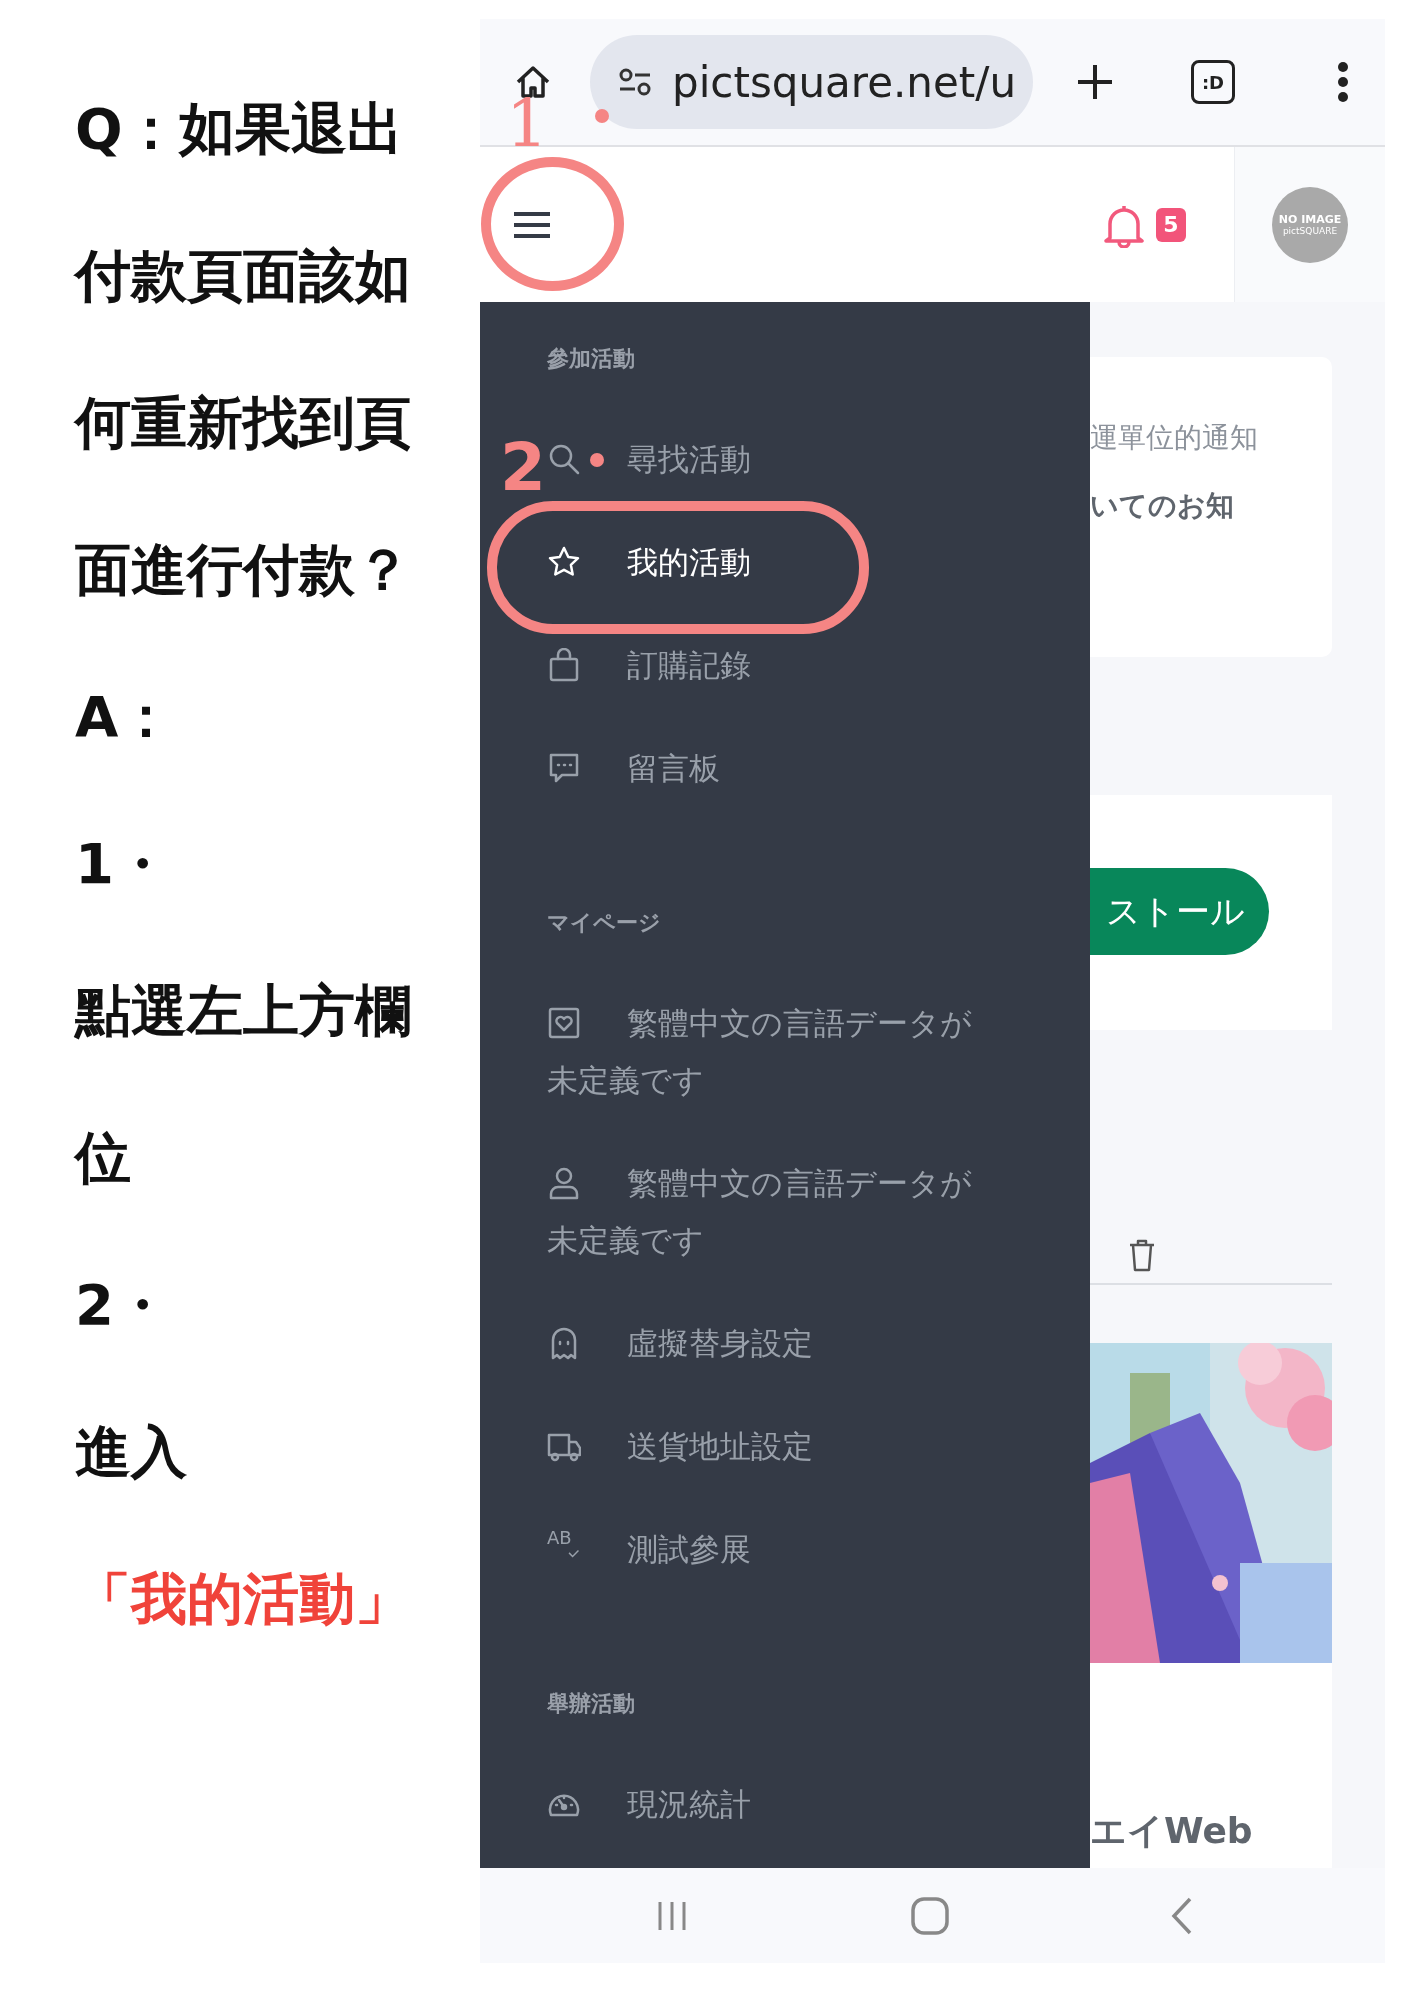 This screenshot has height=2000, width=1414. What do you see at coordinates (1174, 438) in the screenshot?
I see `notice-text: 運單位的通知` at bounding box center [1174, 438].